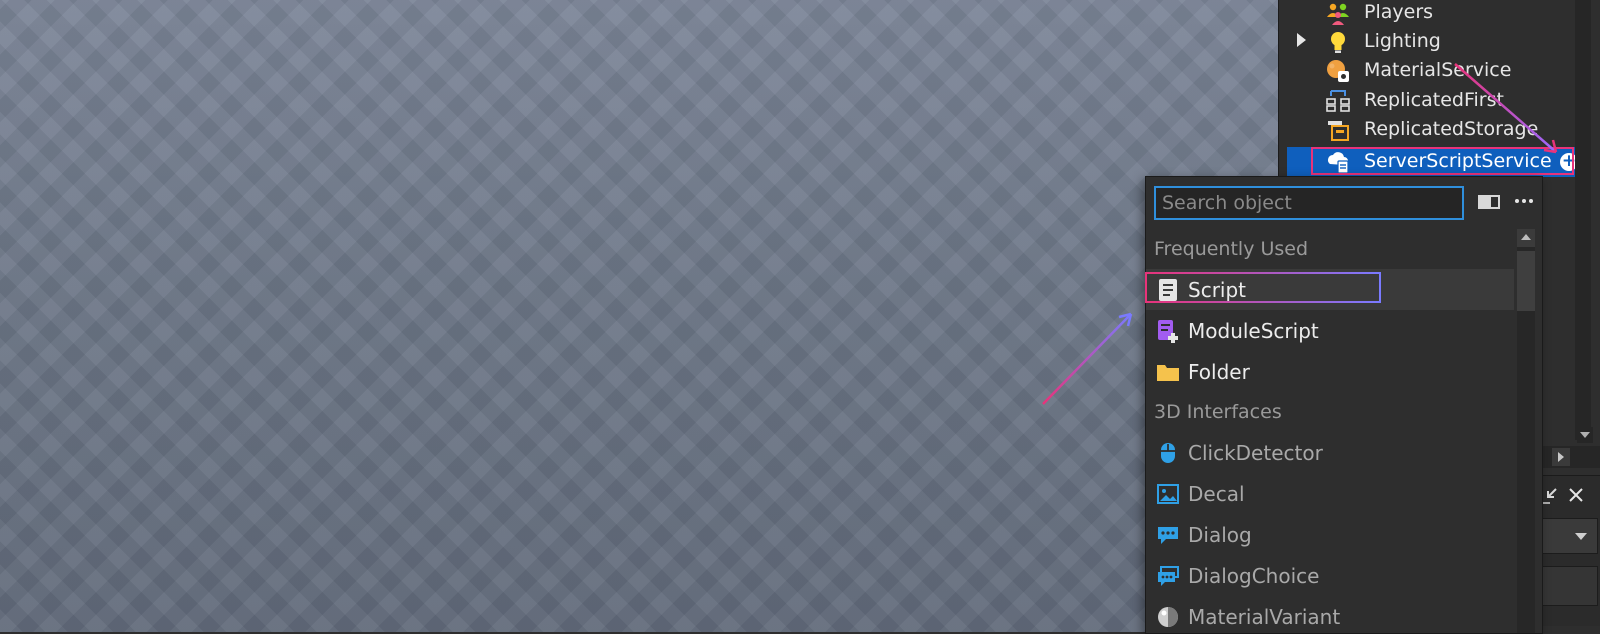 Image resolution: width=1600 pixels, height=634 pixels. What do you see at coordinates (1087, 358) in the screenshot?
I see `arrow-to-script` at bounding box center [1087, 358].